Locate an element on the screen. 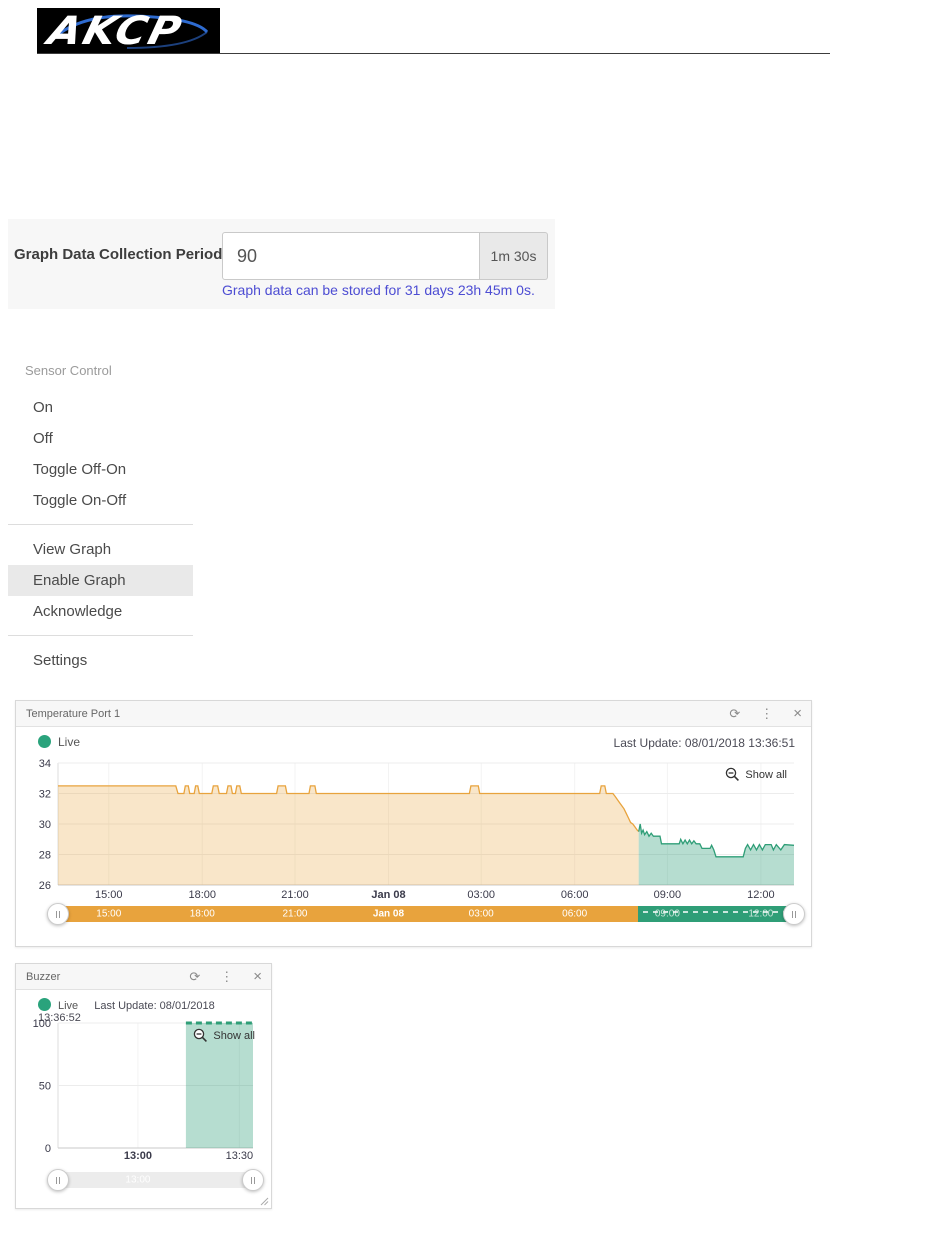 The height and width of the screenshot is (1260, 950). svg-text: 50 is located at coordinates (45, 1087).